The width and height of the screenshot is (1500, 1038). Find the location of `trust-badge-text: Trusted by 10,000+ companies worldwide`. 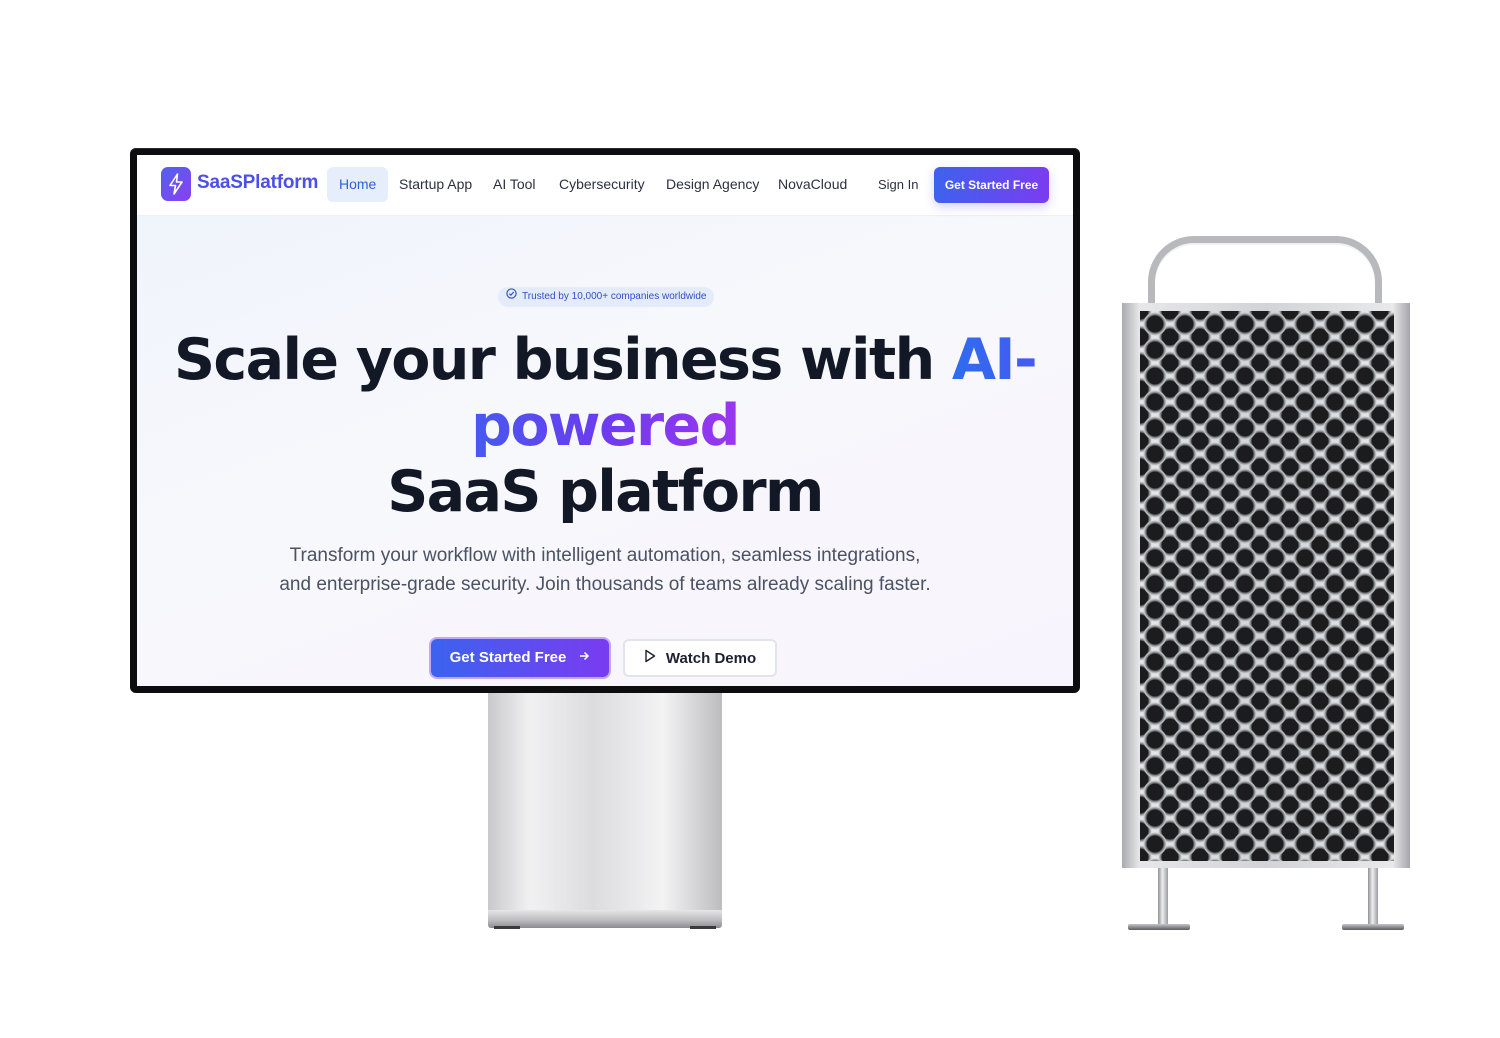

trust-badge-text: Trusted by 10,000+ companies worldwide is located at coordinates (614, 296).